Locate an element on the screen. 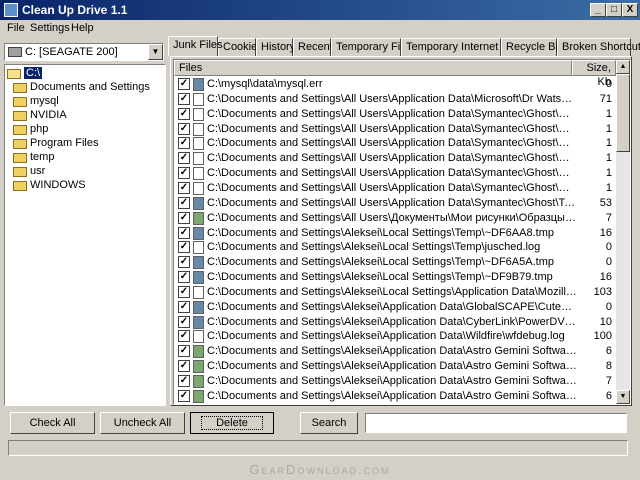  tab-junk-files: Junk Files is located at coordinates (195, 46).